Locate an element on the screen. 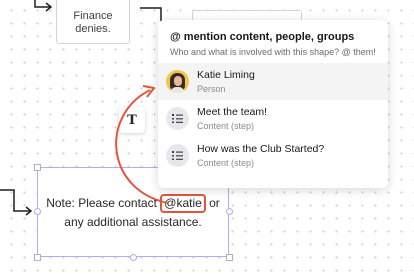 The height and width of the screenshot is (274, 414). mention-item-katie-liming: Katie Liming Person is located at coordinates (273, 81).